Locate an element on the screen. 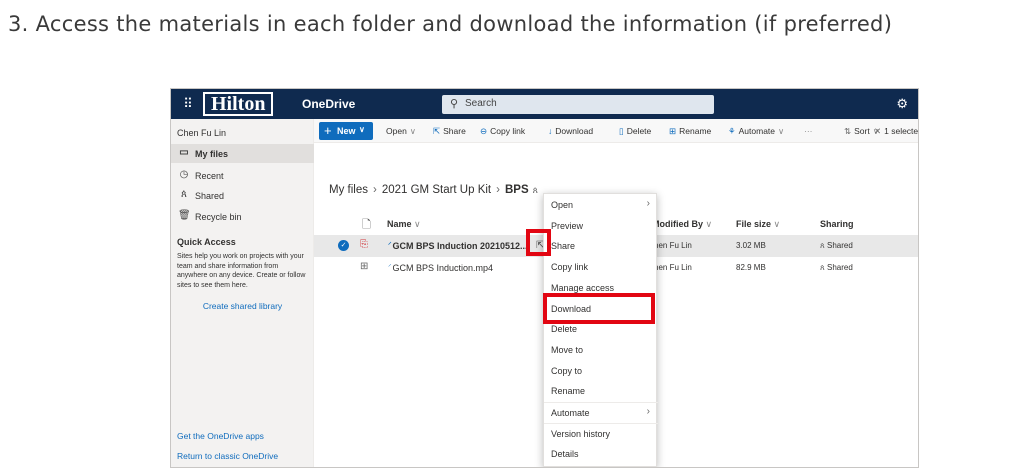 This screenshot has width=1027, height=474. menu-item-copy-link: Copy link is located at coordinates (601, 266).